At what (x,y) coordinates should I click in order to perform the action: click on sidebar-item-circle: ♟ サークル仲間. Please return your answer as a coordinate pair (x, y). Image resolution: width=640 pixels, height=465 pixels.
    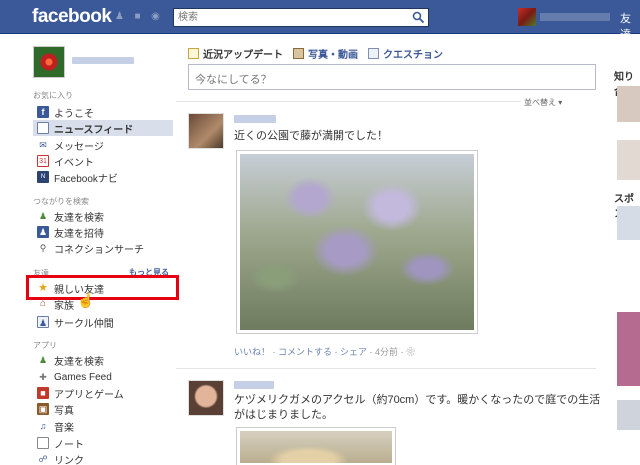
    Looking at the image, I should click on (103, 322).